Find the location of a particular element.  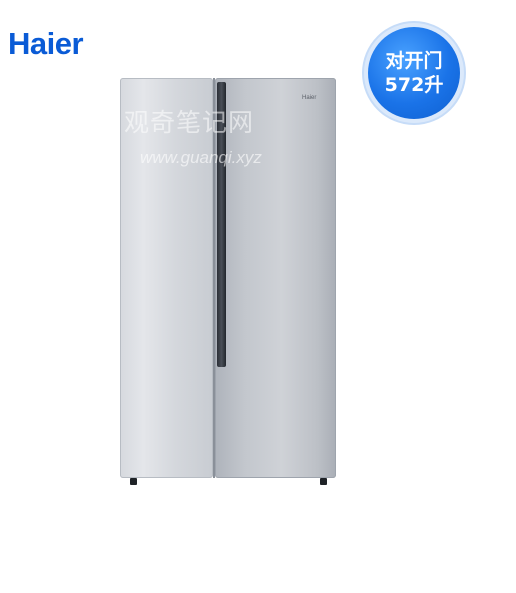

right-foot is located at coordinates (323, 481).